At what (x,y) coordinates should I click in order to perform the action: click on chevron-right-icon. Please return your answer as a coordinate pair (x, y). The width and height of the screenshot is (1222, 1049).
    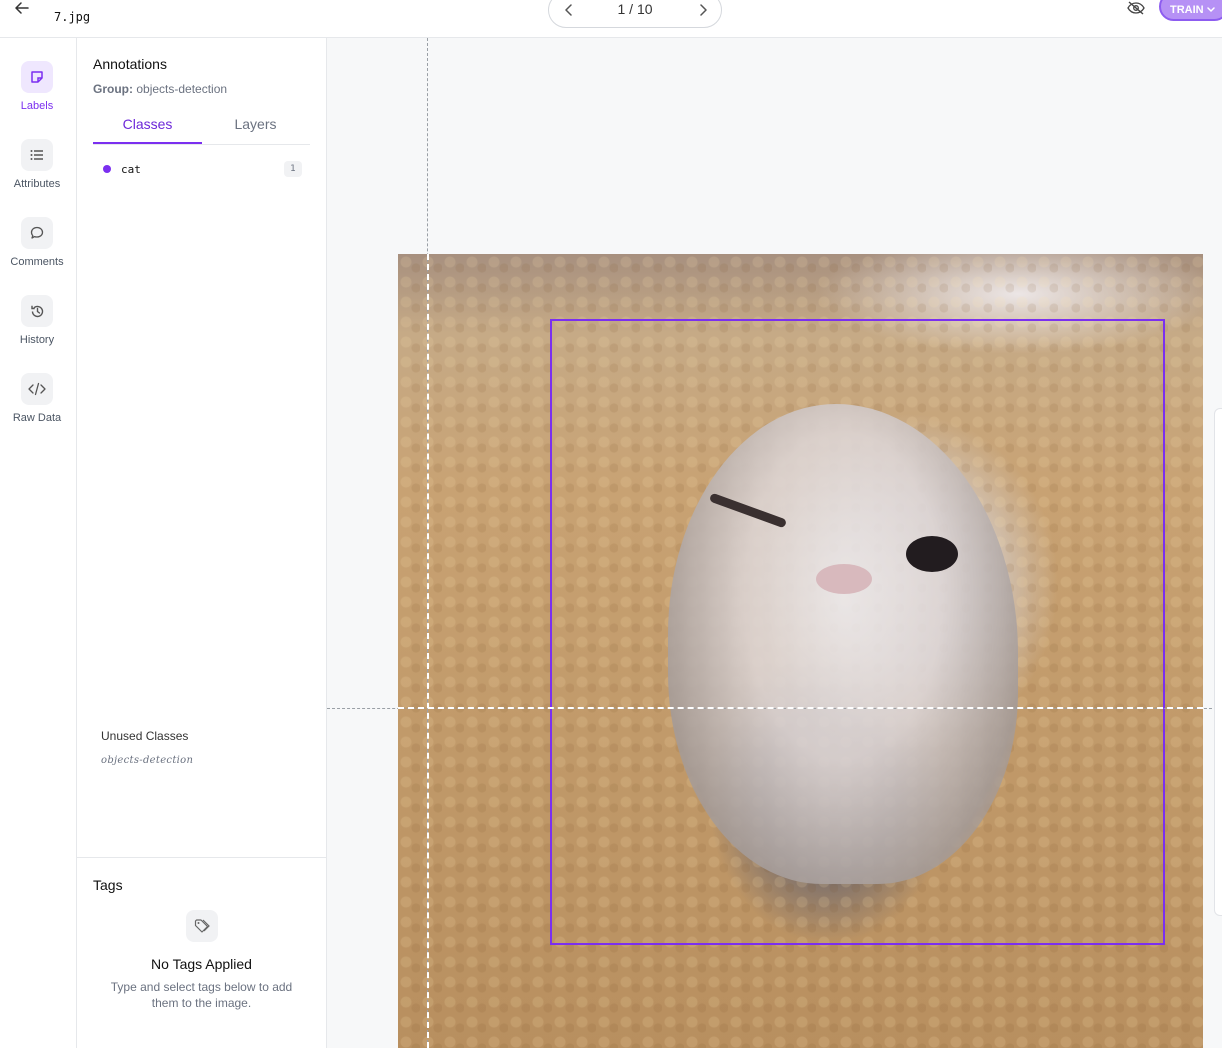
    Looking at the image, I should click on (703, 10).